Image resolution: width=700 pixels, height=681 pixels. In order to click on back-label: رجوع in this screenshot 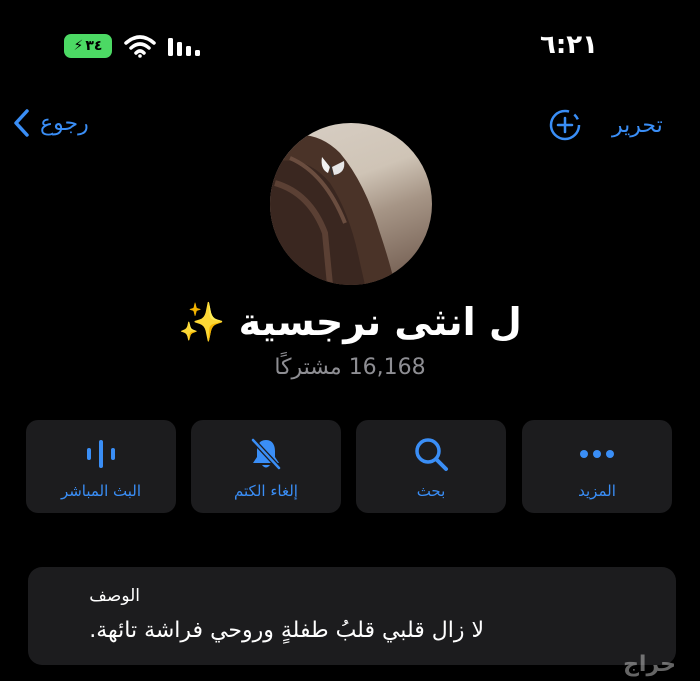, I will do `click(64, 123)`.